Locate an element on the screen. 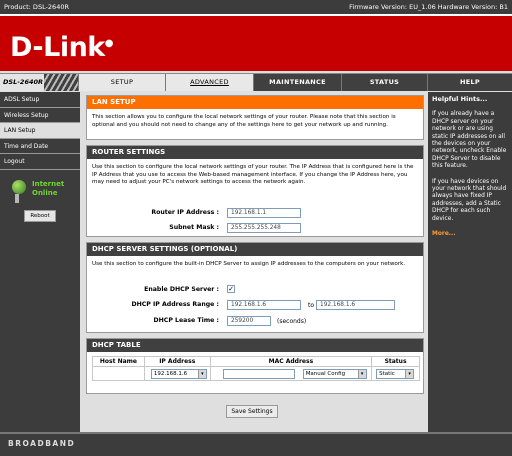  tab-help: HELP is located at coordinates (469, 82).